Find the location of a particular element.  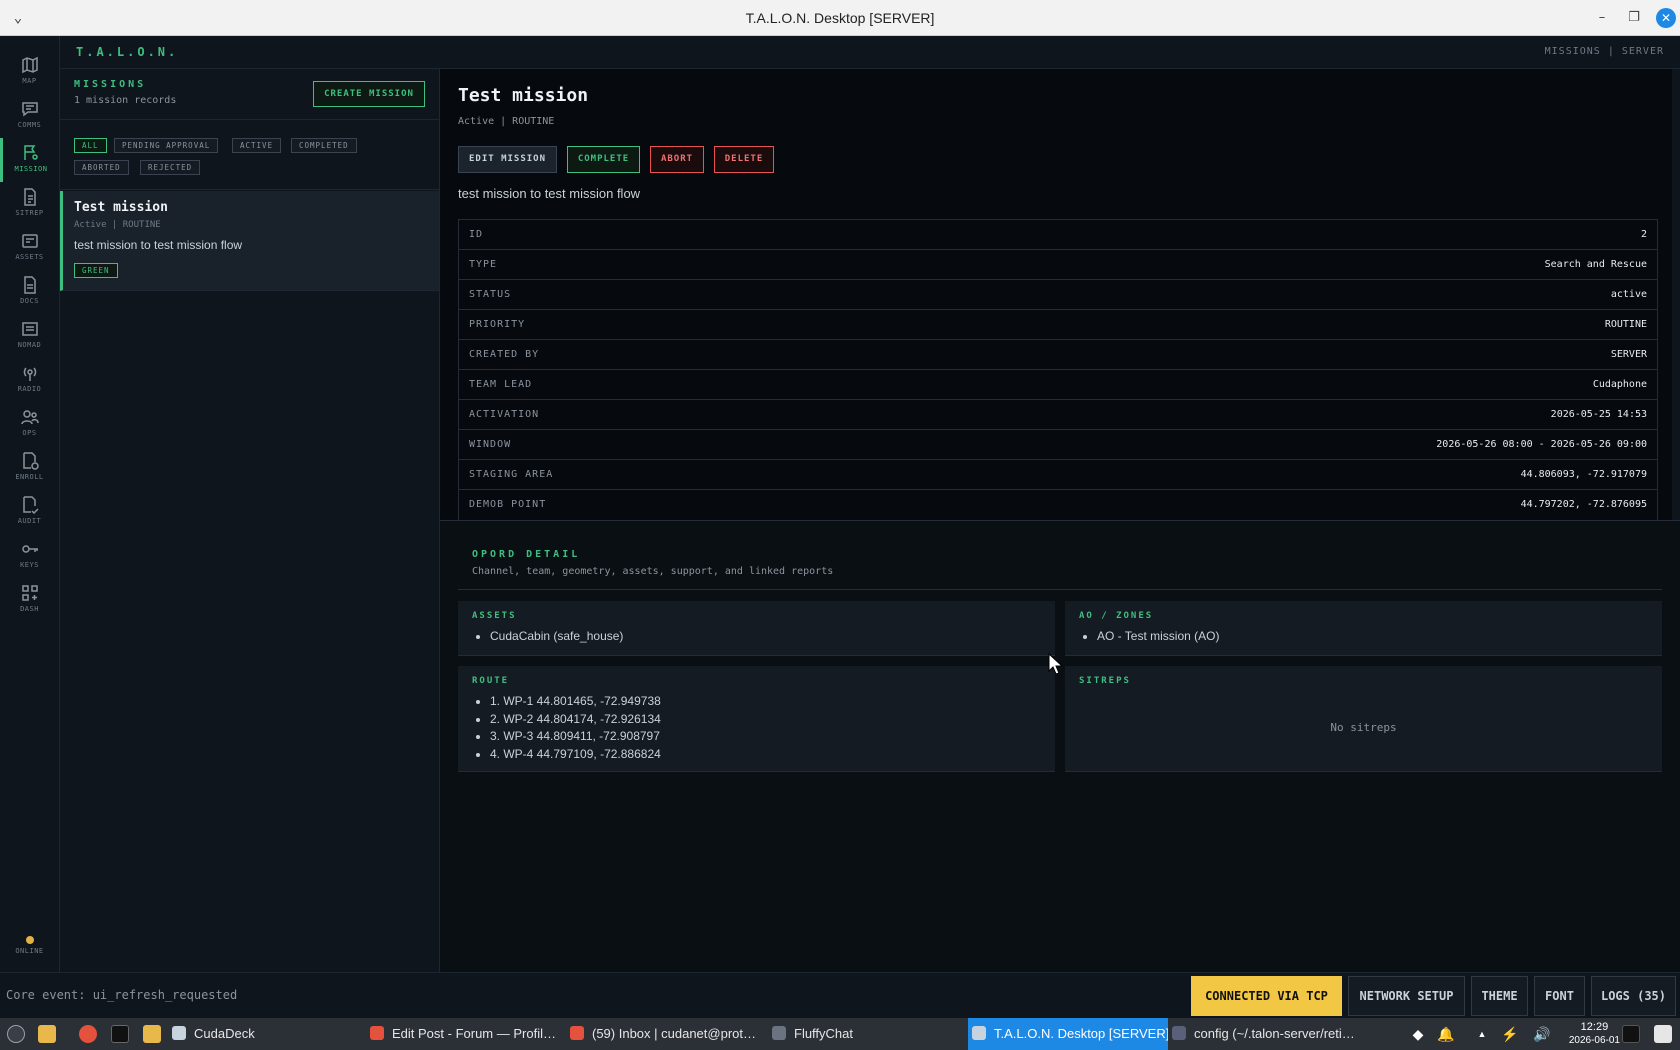

rail-item-nomad: NOMAD is located at coordinates (29, 336).